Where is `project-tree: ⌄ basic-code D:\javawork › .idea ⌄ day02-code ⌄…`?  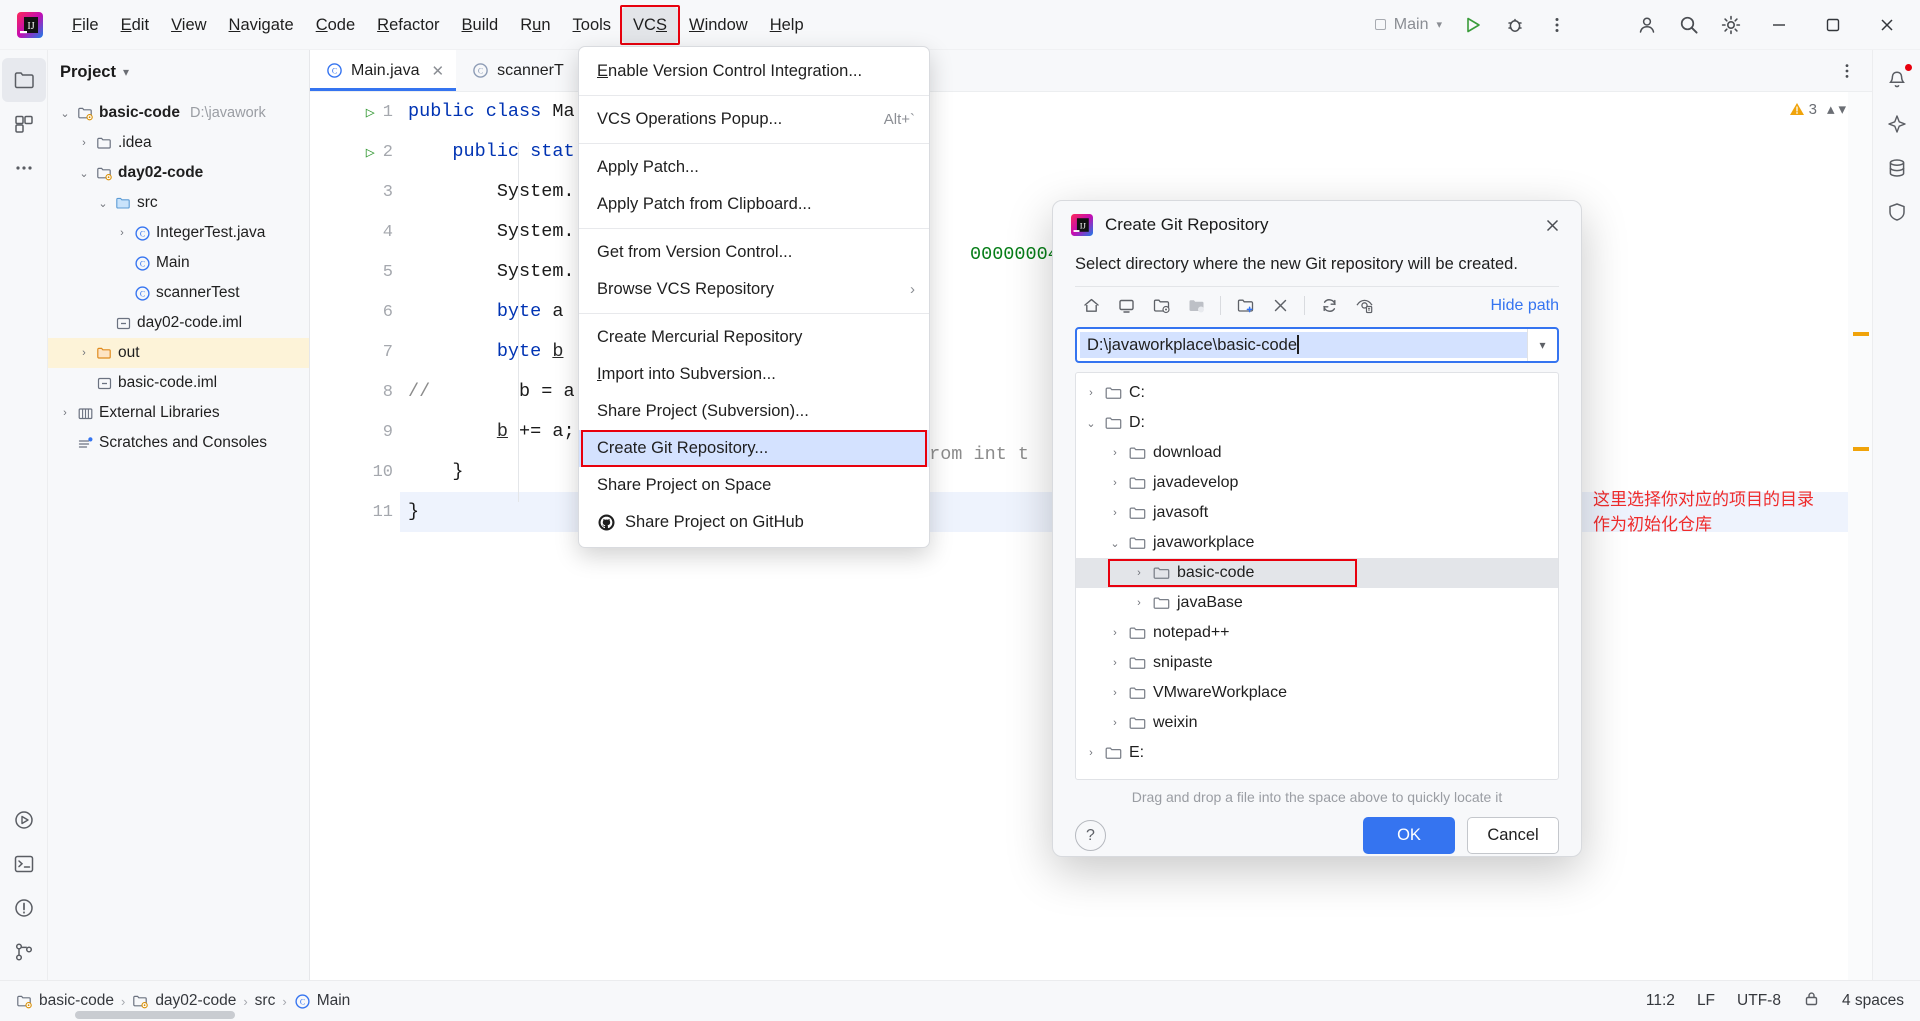
project-tree: ⌄ basic-code D:\javawork › .idea ⌄ day02-code ⌄… is located at coordinates (178, 276).